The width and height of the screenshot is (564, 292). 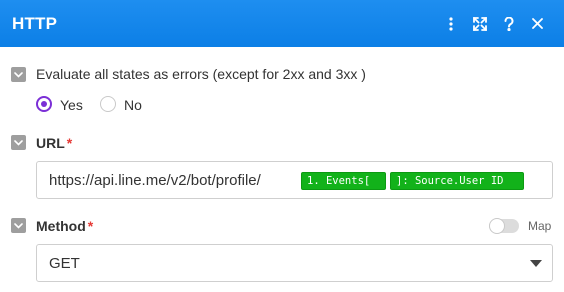 I want to click on close-button, so click(x=537, y=23).